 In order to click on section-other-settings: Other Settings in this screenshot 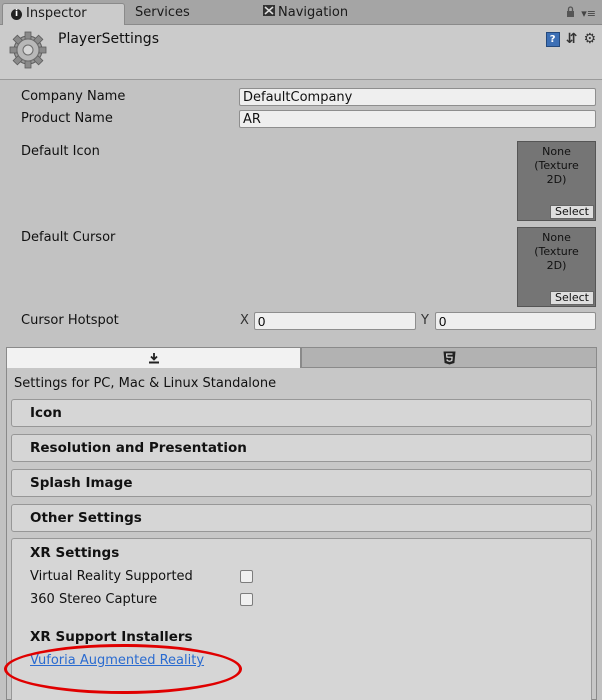, I will do `click(301, 518)`.